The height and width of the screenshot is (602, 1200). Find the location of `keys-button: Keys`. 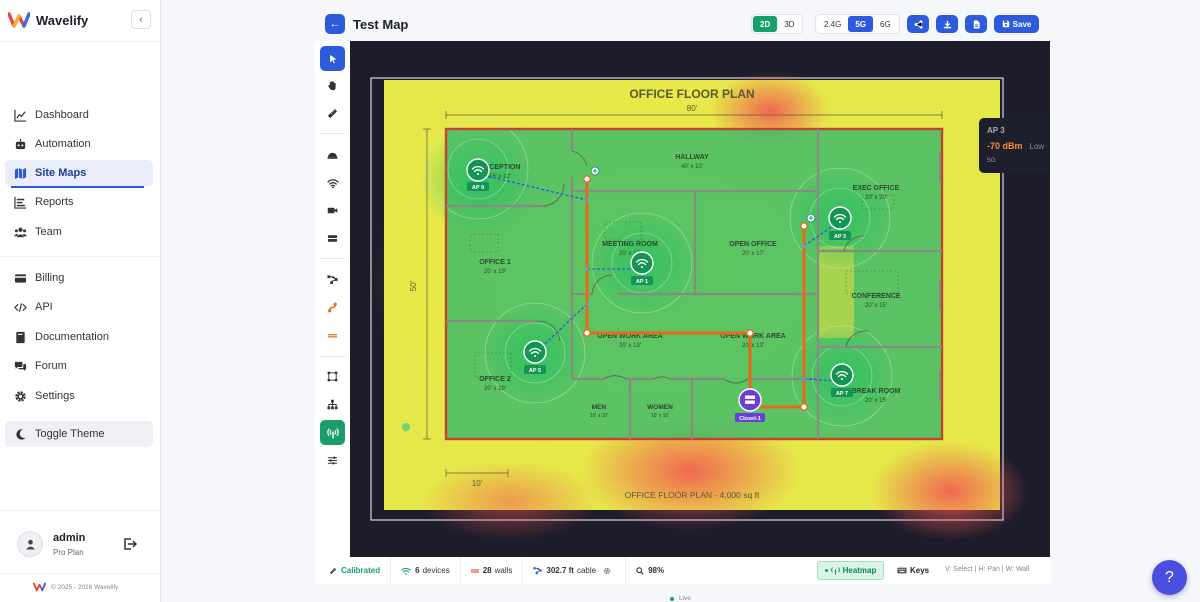

keys-button: Keys is located at coordinates (913, 570).